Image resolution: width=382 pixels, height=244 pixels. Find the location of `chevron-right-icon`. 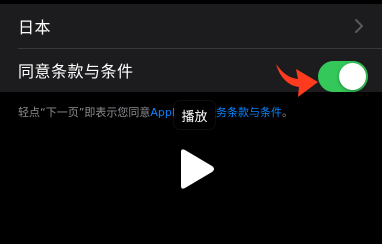

chevron-right-icon is located at coordinates (359, 26).